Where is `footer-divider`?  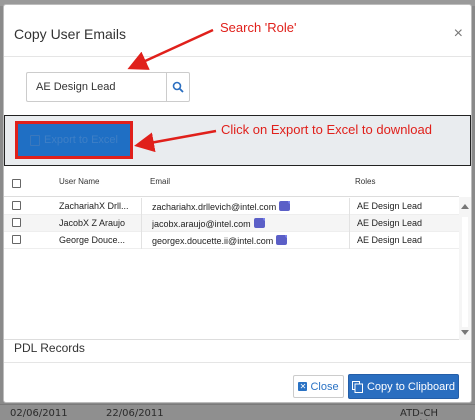
footer-divider is located at coordinates (237, 362).